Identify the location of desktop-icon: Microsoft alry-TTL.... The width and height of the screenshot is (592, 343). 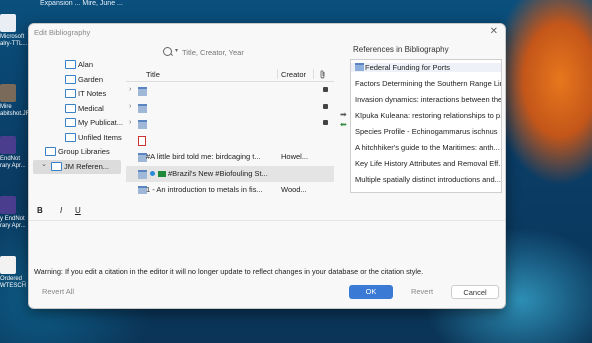
(15, 31).